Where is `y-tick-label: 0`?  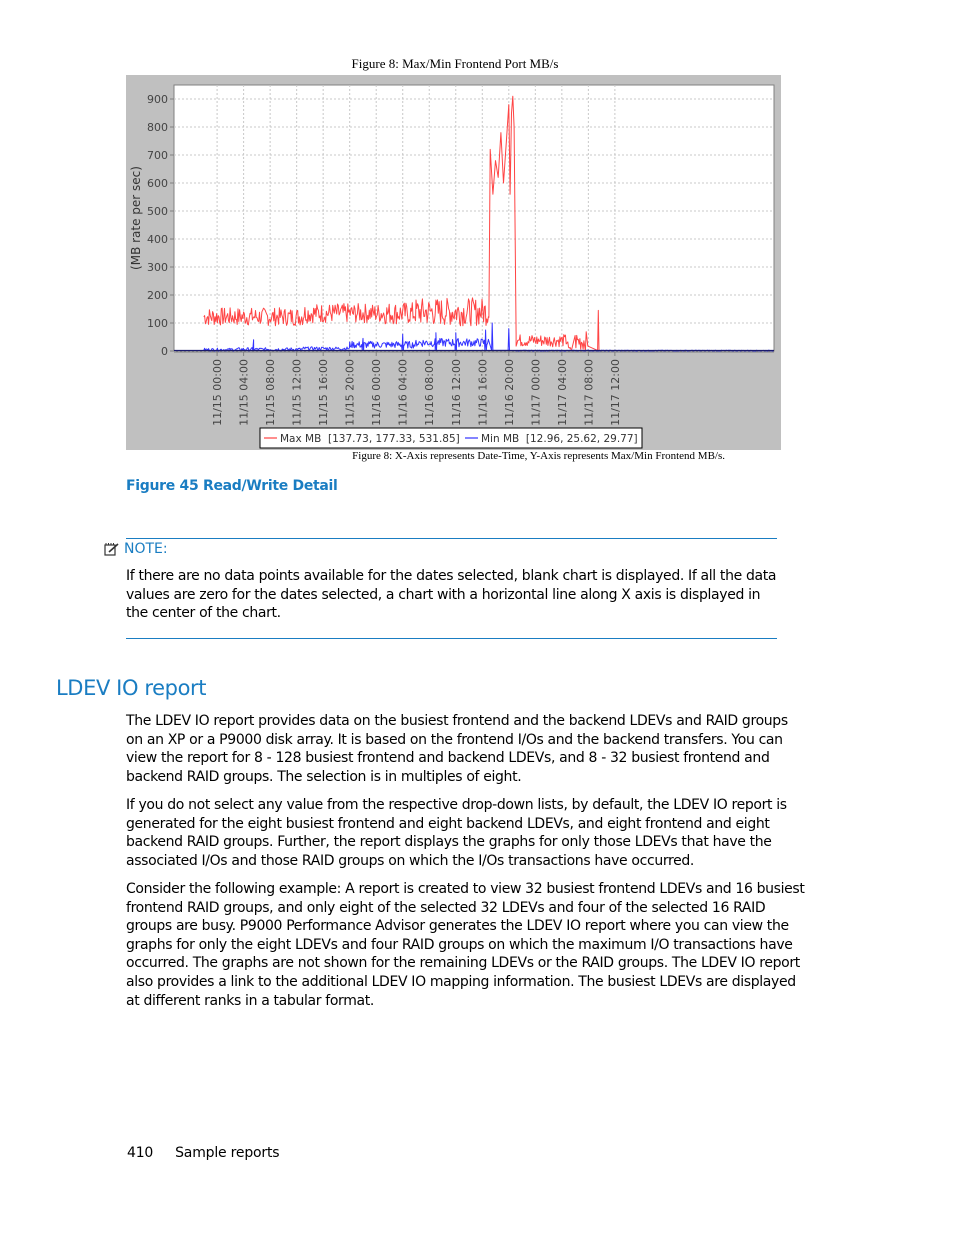 y-tick-label: 0 is located at coordinates (164, 351).